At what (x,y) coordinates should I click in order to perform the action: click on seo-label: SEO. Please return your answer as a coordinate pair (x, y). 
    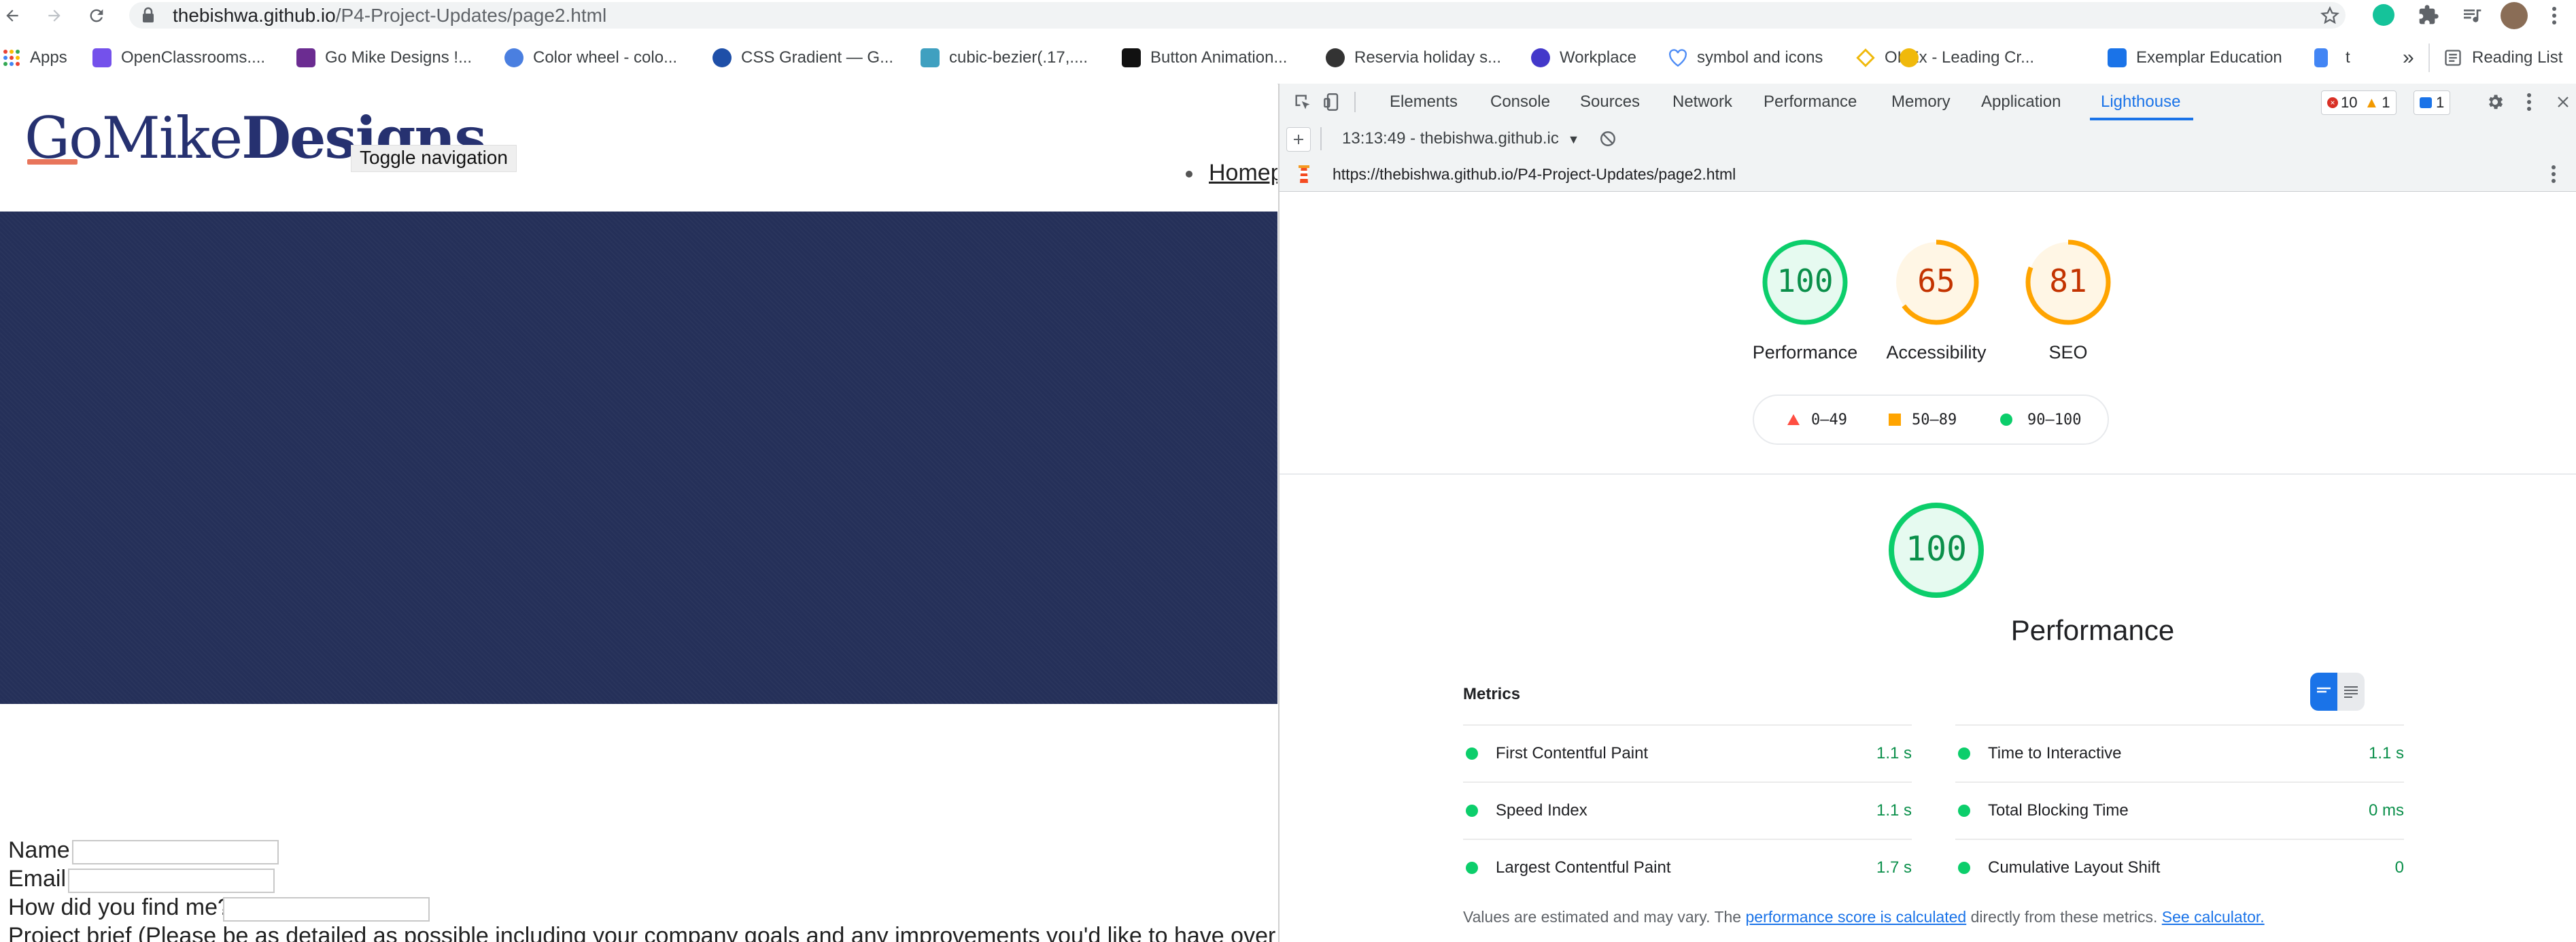
    Looking at the image, I should click on (2068, 352).